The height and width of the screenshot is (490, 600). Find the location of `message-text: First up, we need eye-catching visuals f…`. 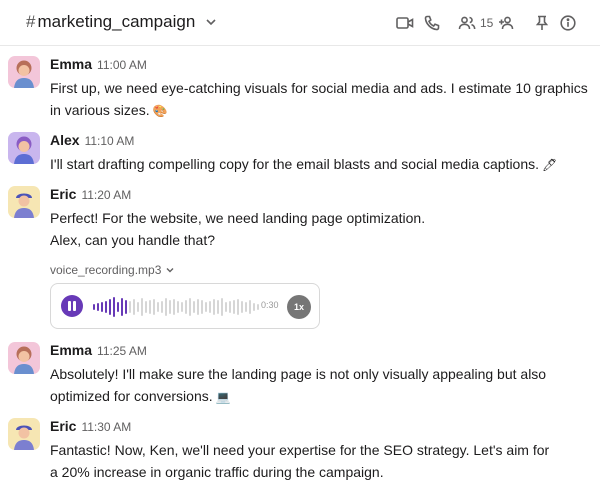

message-text: First up, we need eye-catching visuals f… is located at coordinates (322, 99).